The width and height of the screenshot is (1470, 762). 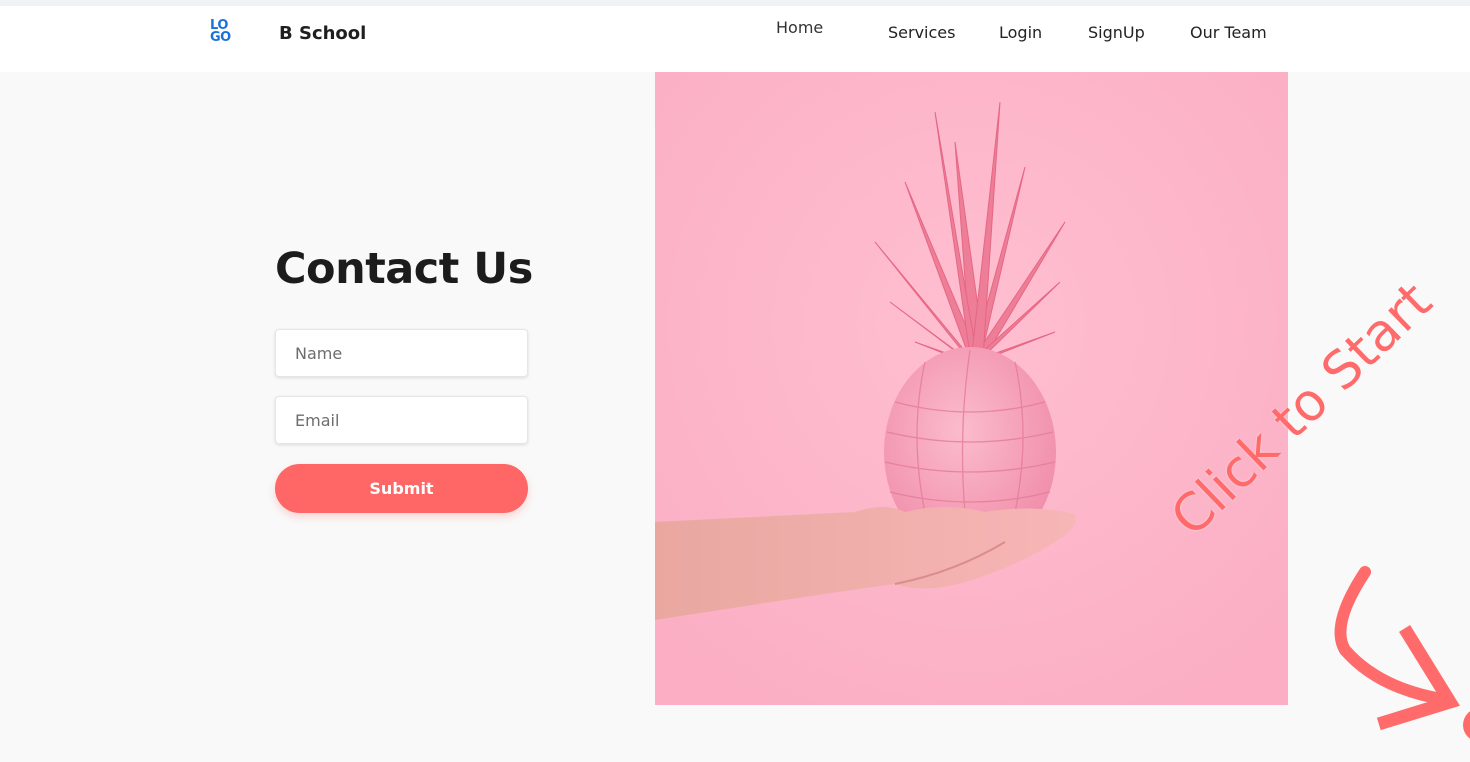 What do you see at coordinates (220, 37) in the screenshot?
I see `logo-text-bottom: GO` at bounding box center [220, 37].